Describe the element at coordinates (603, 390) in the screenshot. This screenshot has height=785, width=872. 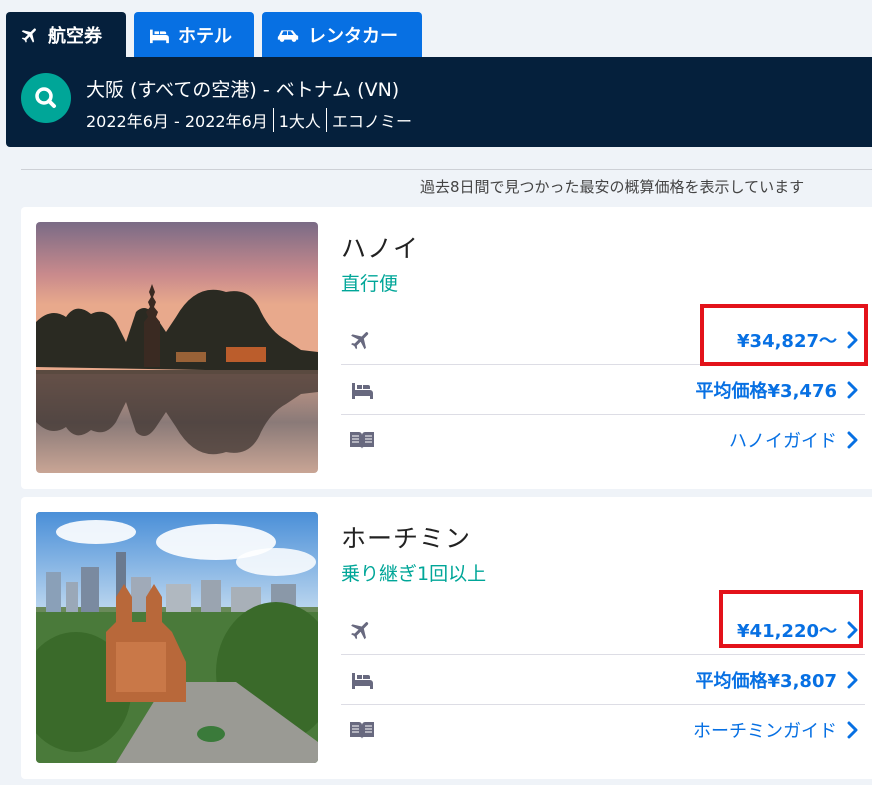
I see `hotel-price-row: 平均価格¥3,476` at that location.